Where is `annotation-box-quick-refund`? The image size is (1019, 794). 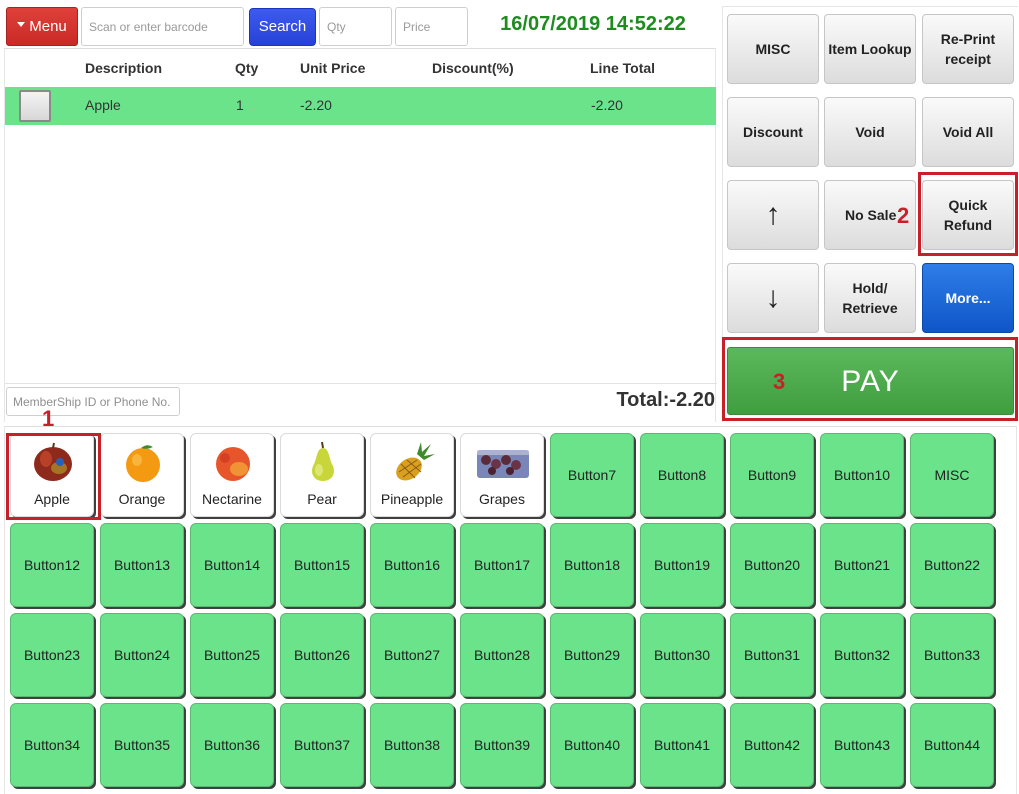 annotation-box-quick-refund is located at coordinates (968, 214).